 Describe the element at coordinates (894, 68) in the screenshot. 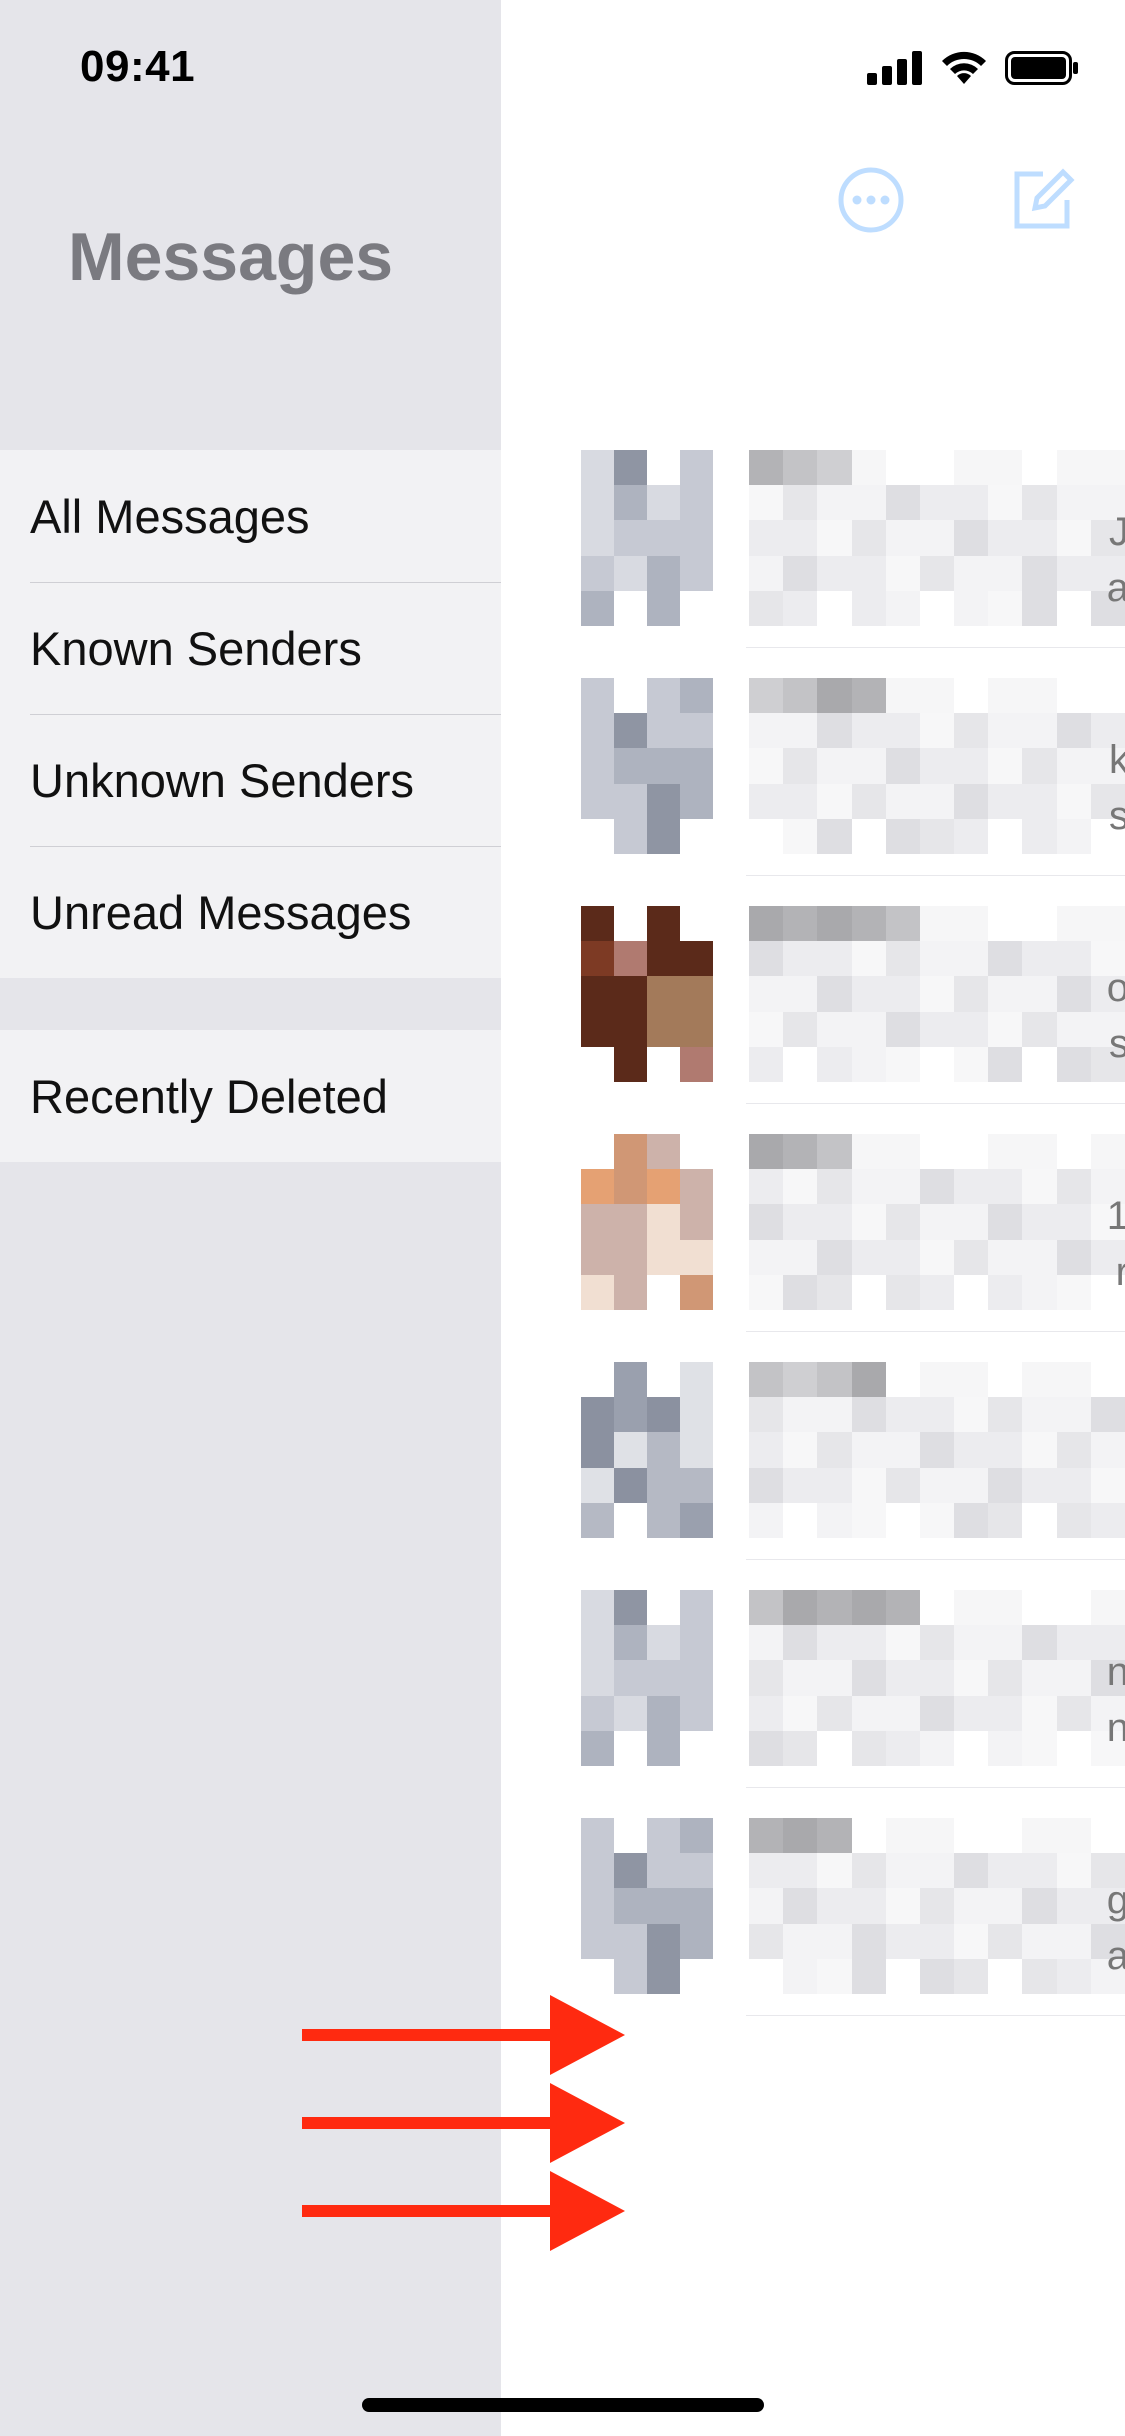

I see `cellular-signal-icon` at that location.